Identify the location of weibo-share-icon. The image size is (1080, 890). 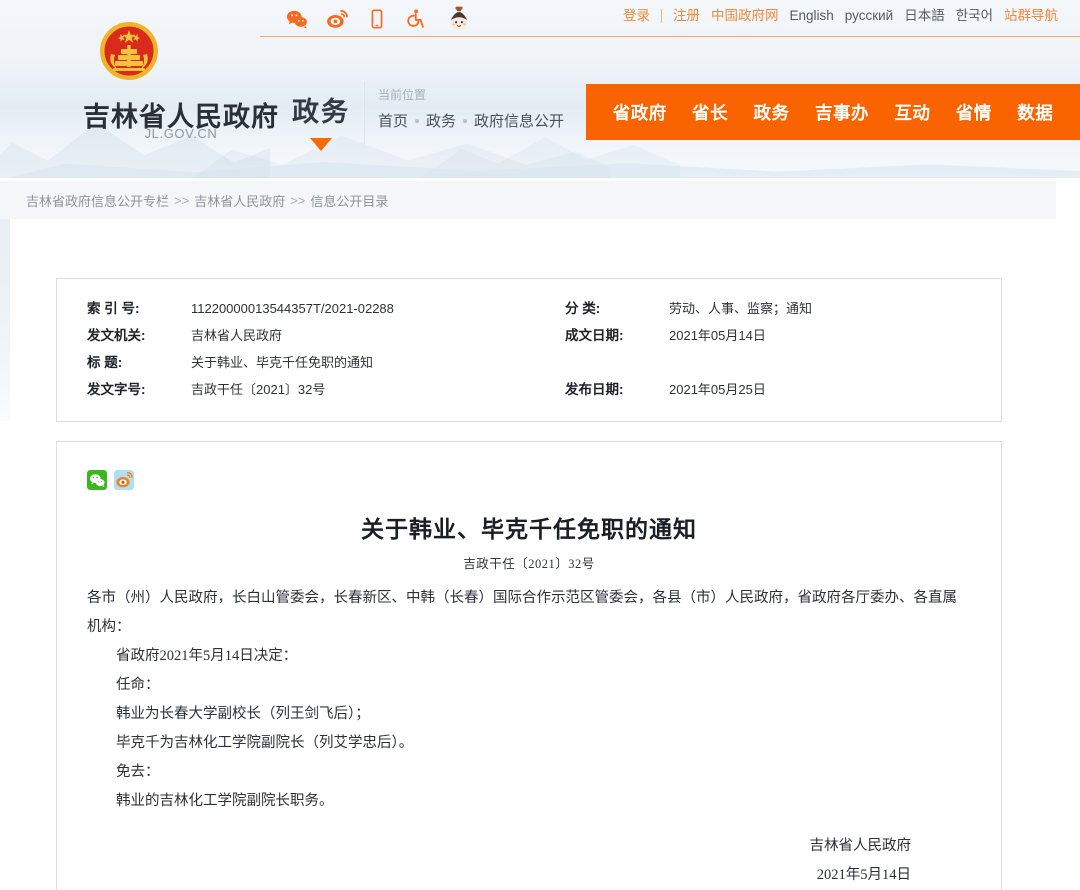
(124, 480).